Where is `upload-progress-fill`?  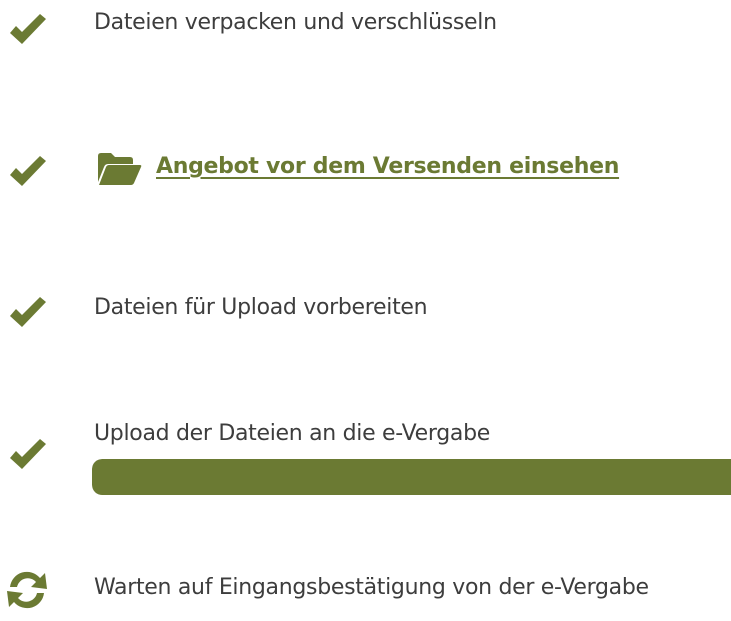
upload-progress-fill is located at coordinates (411, 477).